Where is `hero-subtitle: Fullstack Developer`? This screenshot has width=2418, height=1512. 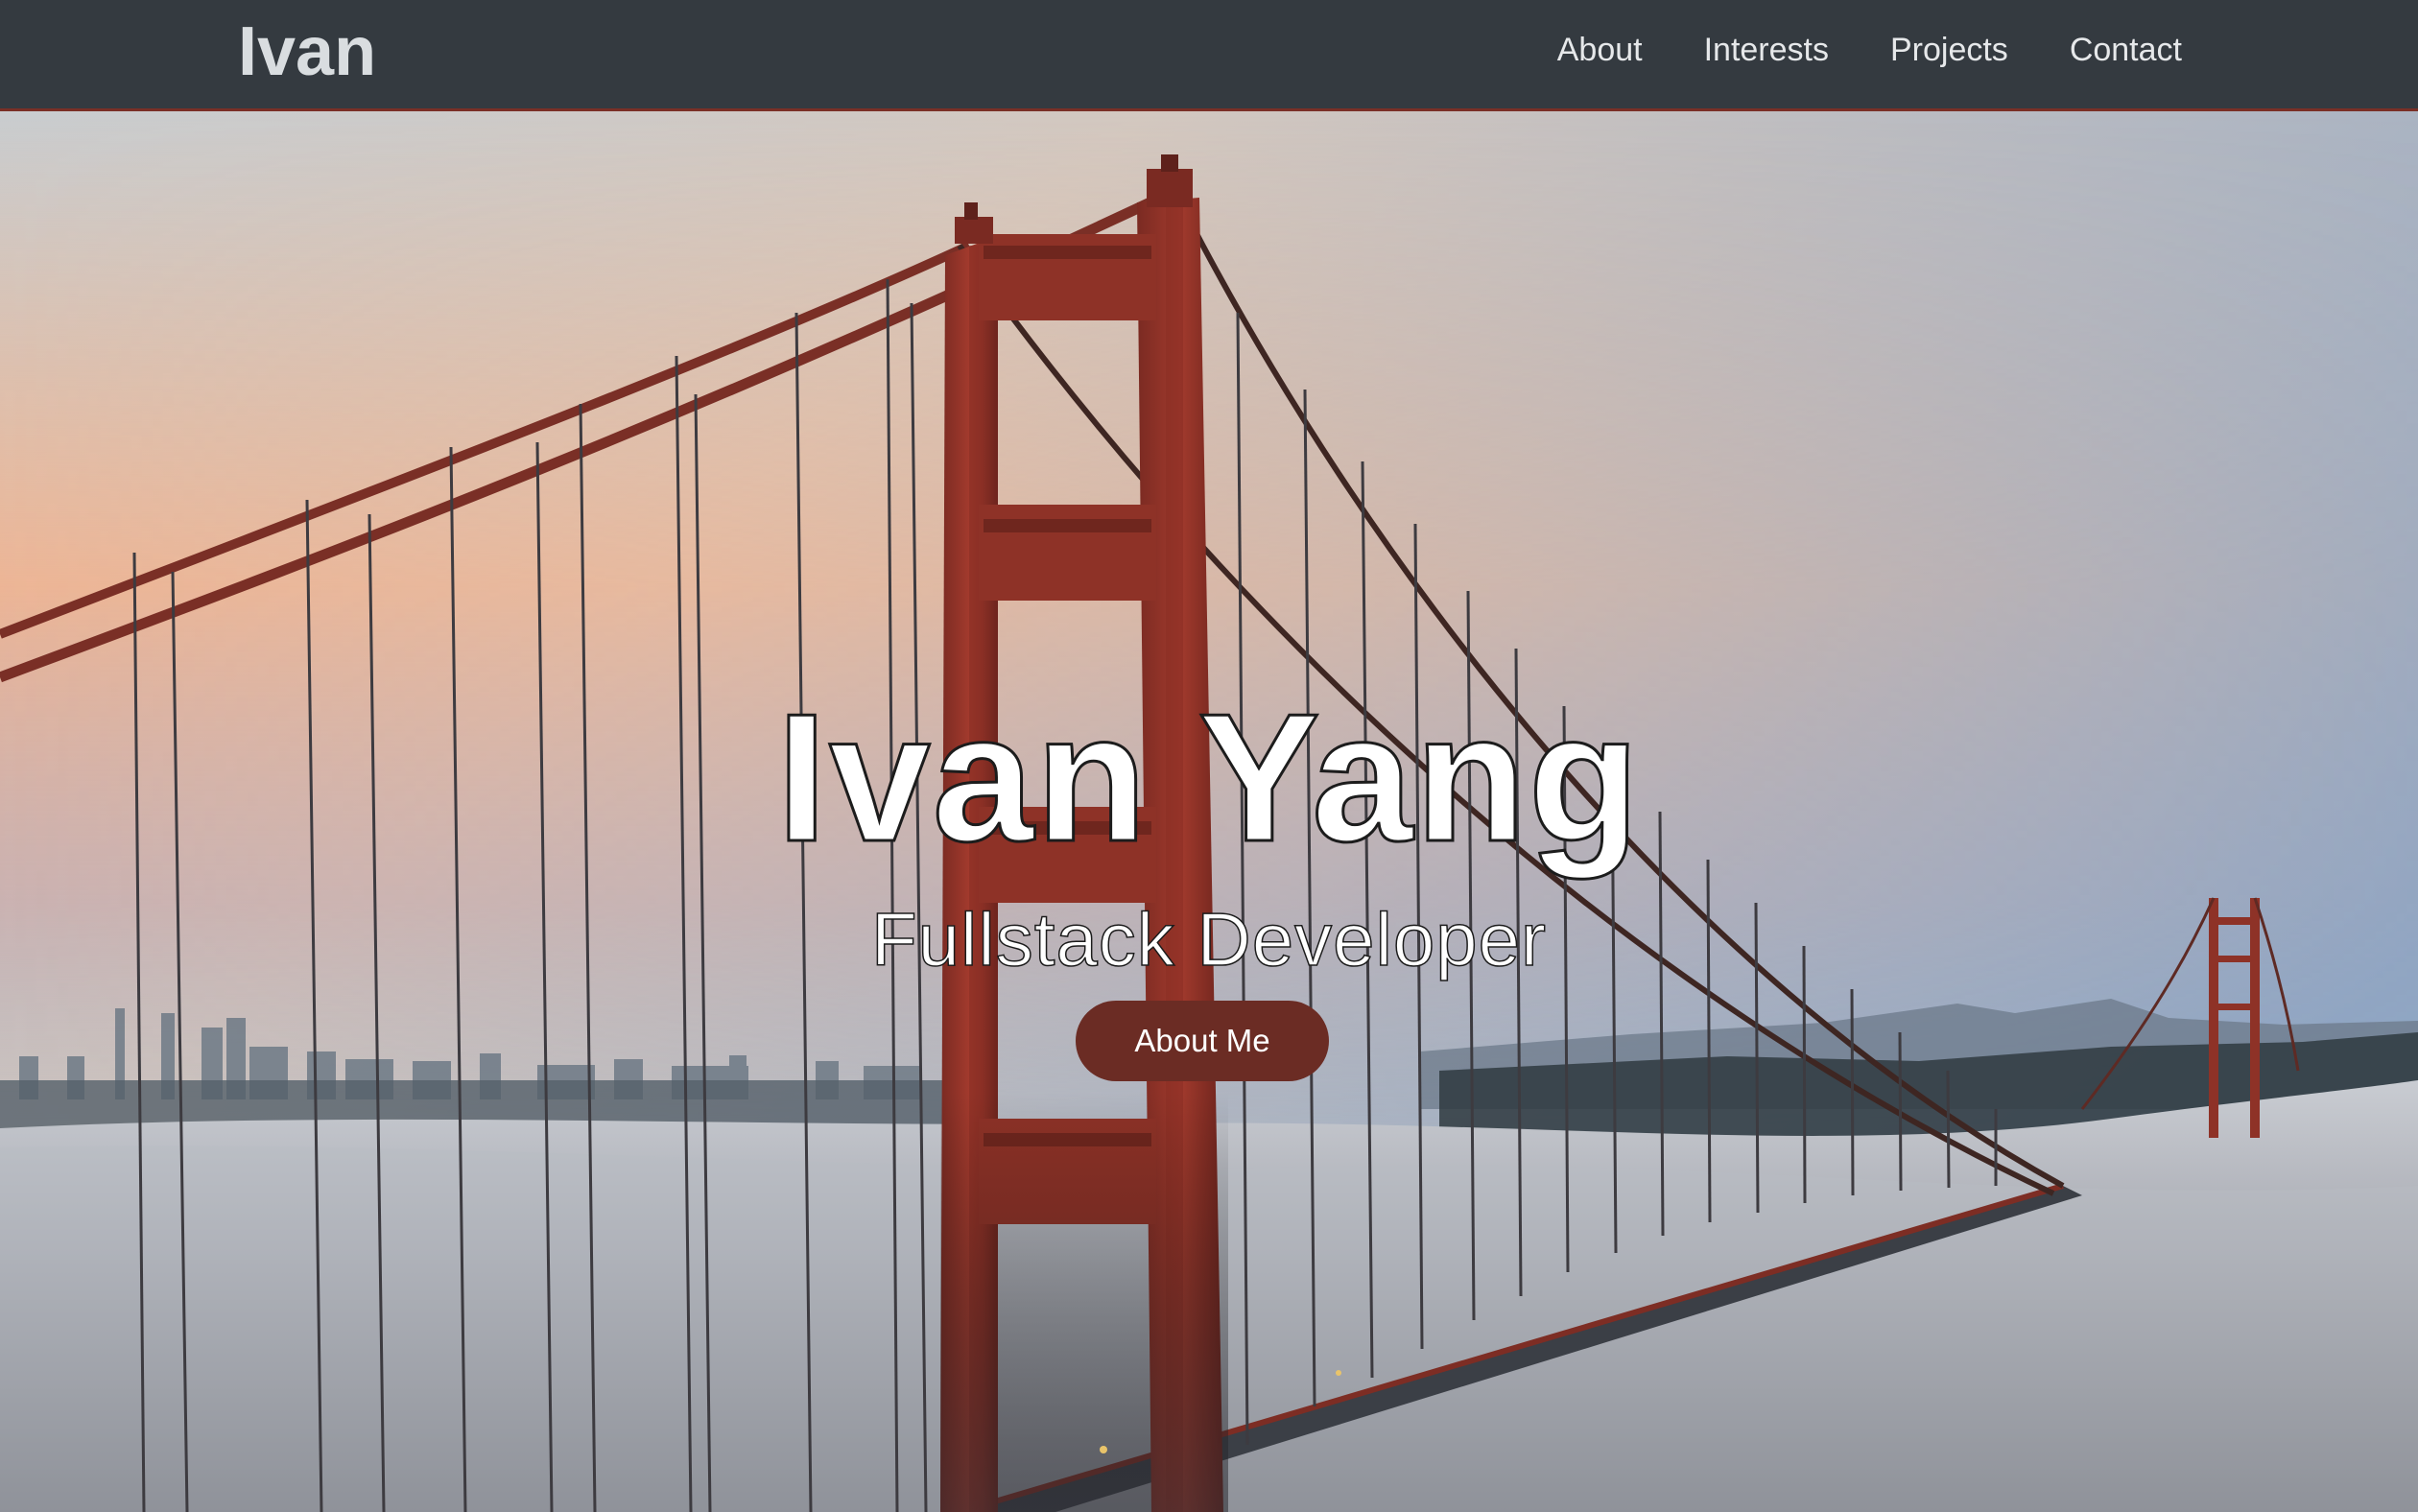
hero-subtitle: Fullstack Developer is located at coordinates (1208, 939).